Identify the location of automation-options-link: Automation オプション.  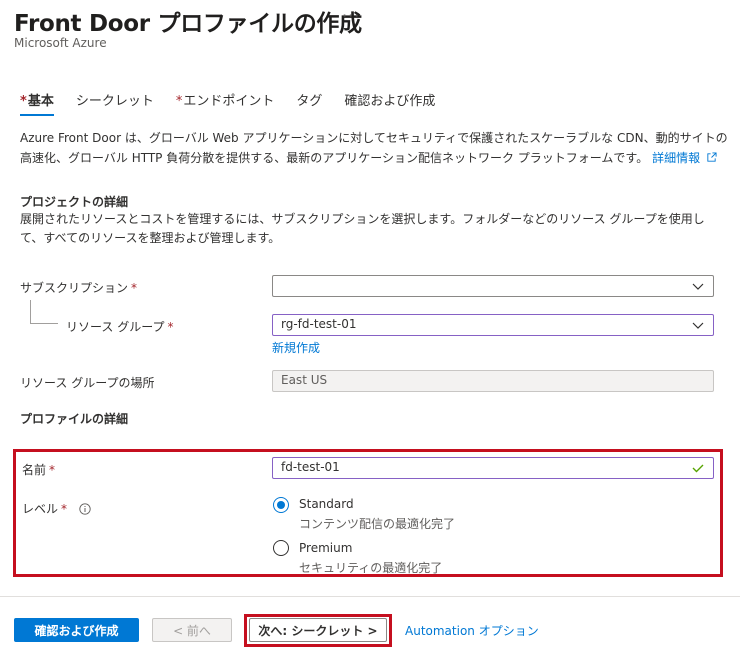
(472, 630).